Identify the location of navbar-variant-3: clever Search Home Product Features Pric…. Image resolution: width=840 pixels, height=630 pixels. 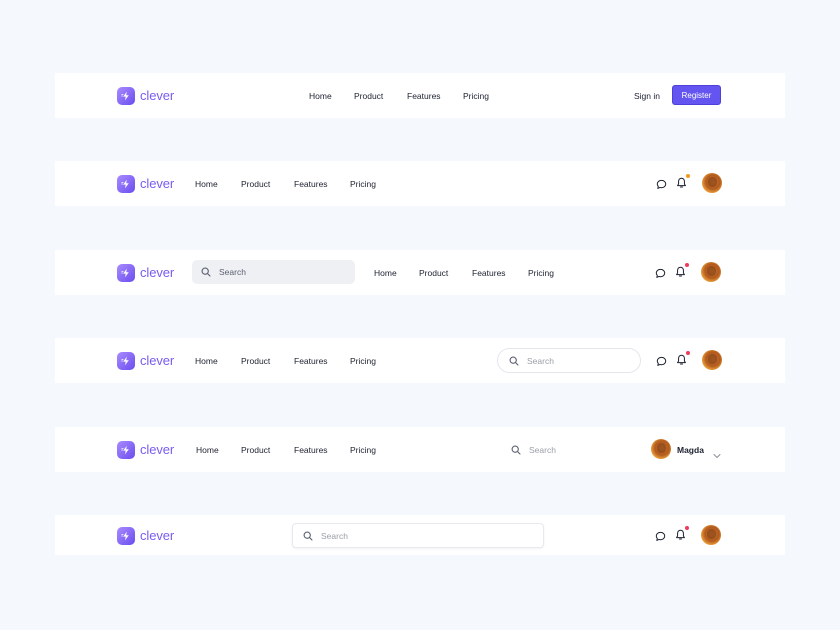
(420, 272).